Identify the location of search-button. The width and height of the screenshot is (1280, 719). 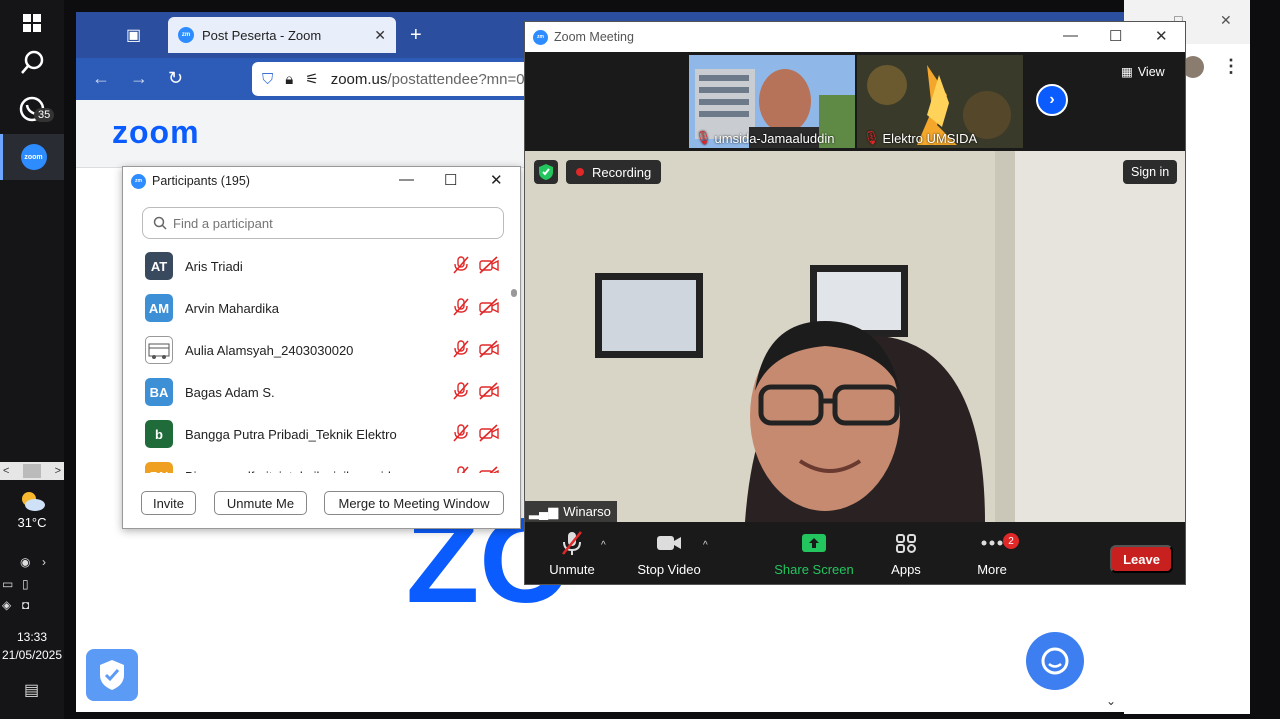
(32, 63).